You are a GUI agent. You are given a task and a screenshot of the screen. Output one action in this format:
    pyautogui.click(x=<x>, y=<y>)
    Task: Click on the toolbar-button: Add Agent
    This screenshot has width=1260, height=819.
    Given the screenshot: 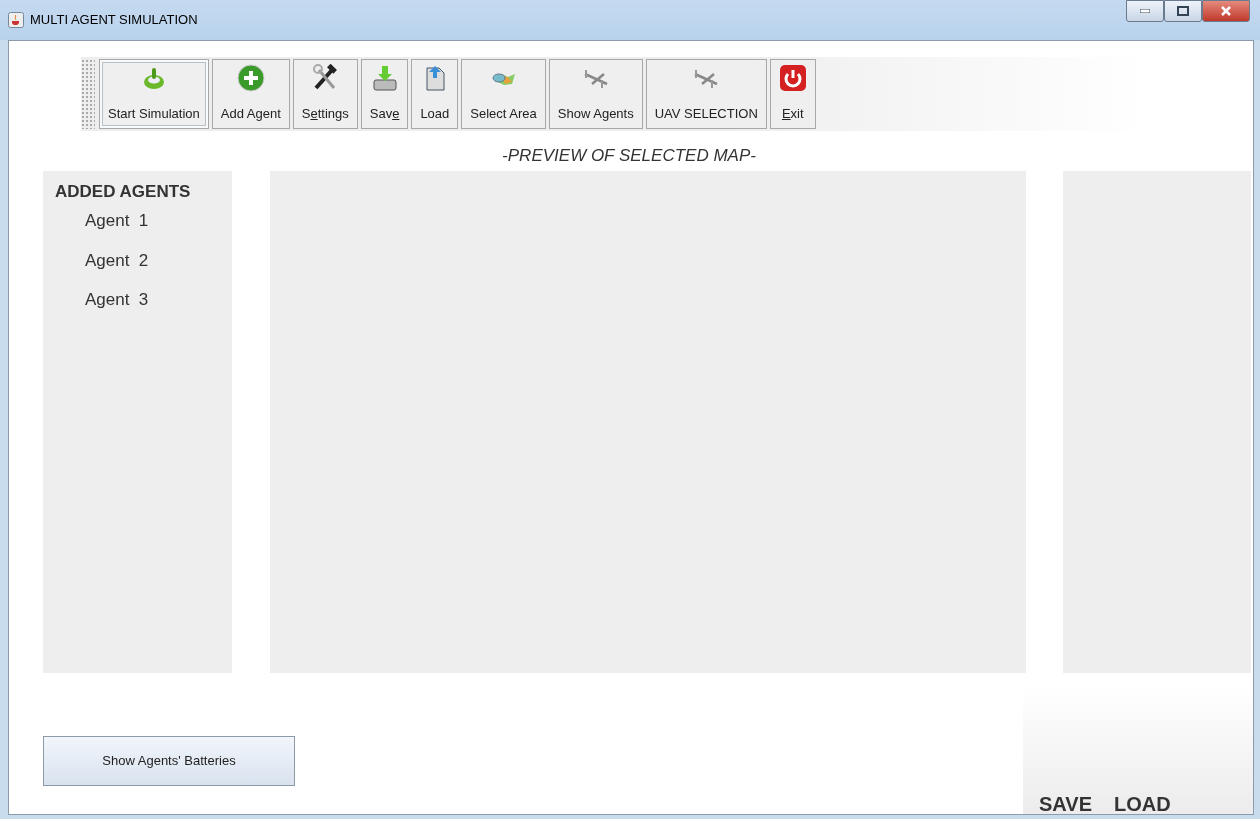 What is the action you would take?
    pyautogui.click(x=250, y=94)
    